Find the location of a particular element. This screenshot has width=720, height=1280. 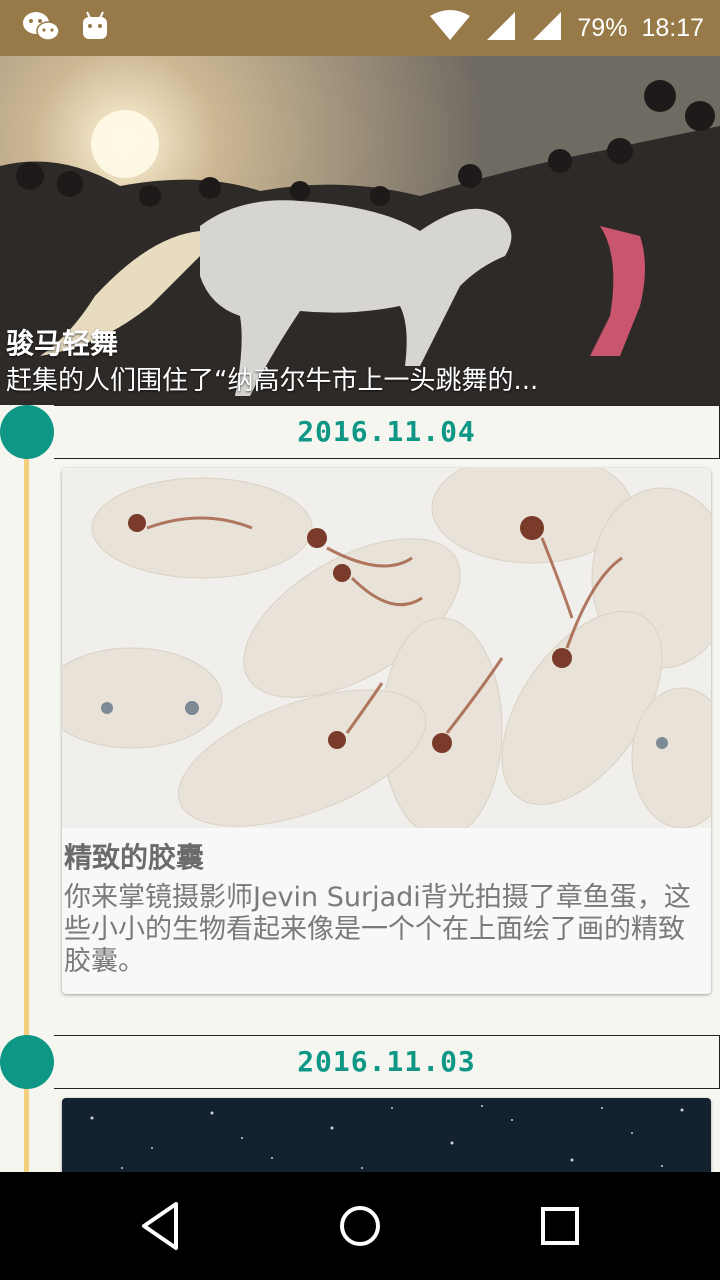

back-icon is located at coordinates (160, 1226).